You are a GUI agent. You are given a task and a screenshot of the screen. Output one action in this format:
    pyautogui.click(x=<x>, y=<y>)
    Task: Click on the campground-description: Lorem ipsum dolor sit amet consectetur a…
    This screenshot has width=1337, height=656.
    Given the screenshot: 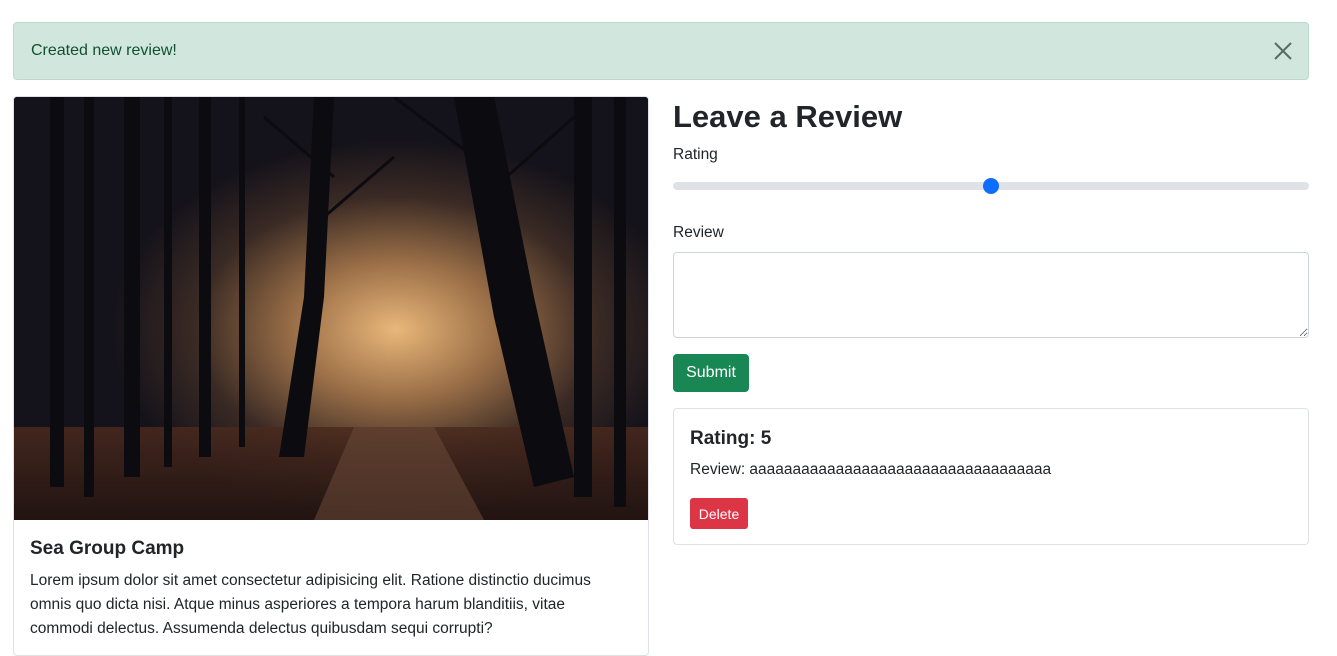 What is the action you would take?
    pyautogui.click(x=310, y=604)
    